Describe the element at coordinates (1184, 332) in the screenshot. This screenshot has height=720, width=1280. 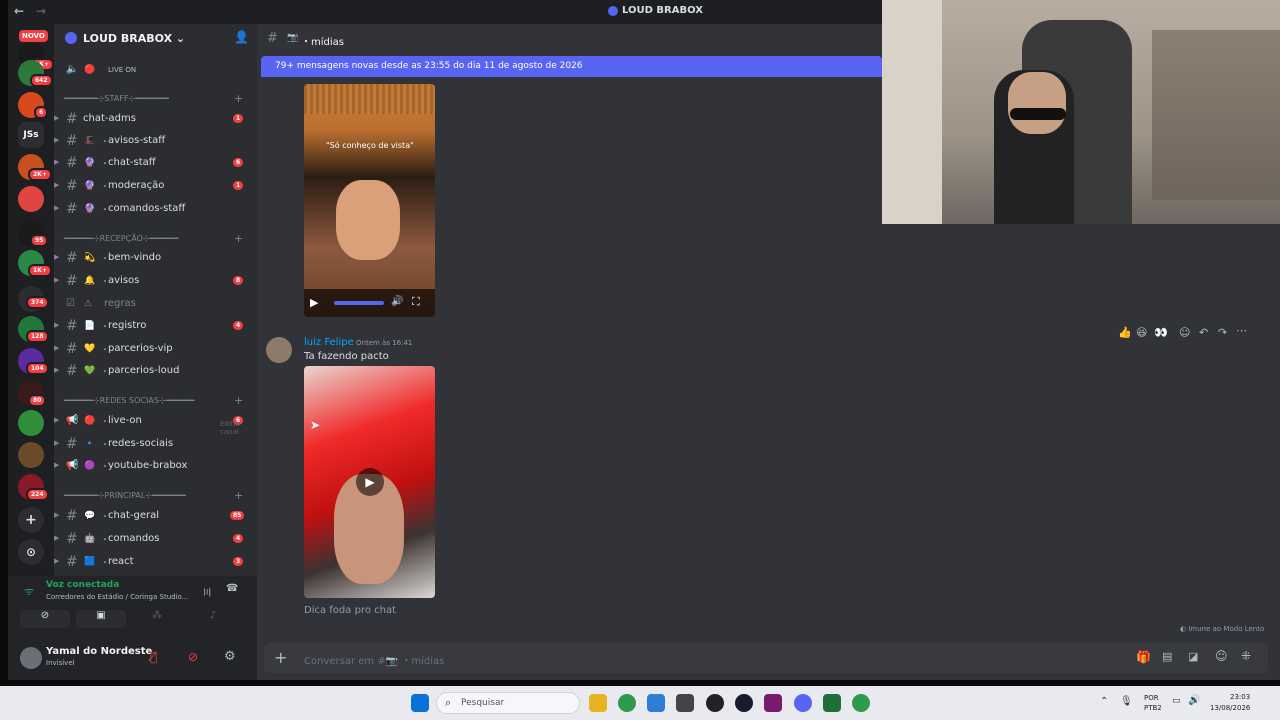
I see `add-reaction-icon: ☺` at that location.